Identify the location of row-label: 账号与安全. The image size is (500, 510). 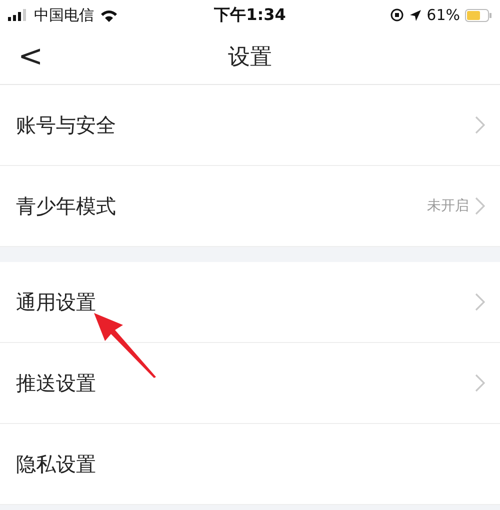
(66, 125).